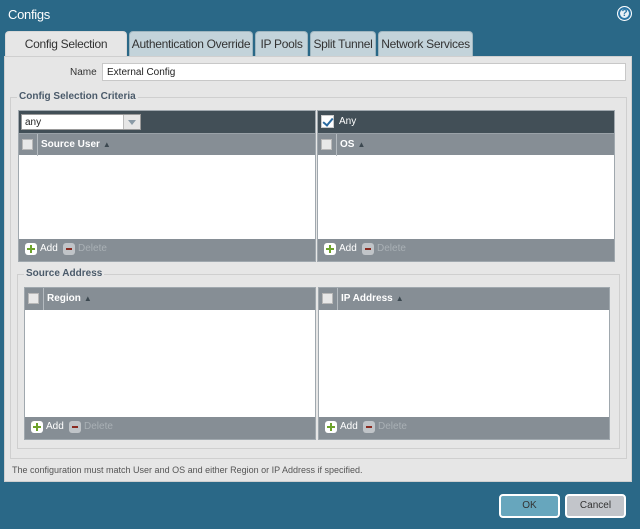  Describe the element at coordinates (77, 96) in the screenshot. I see `config-selection-legend: Config Selection Criteria` at that location.